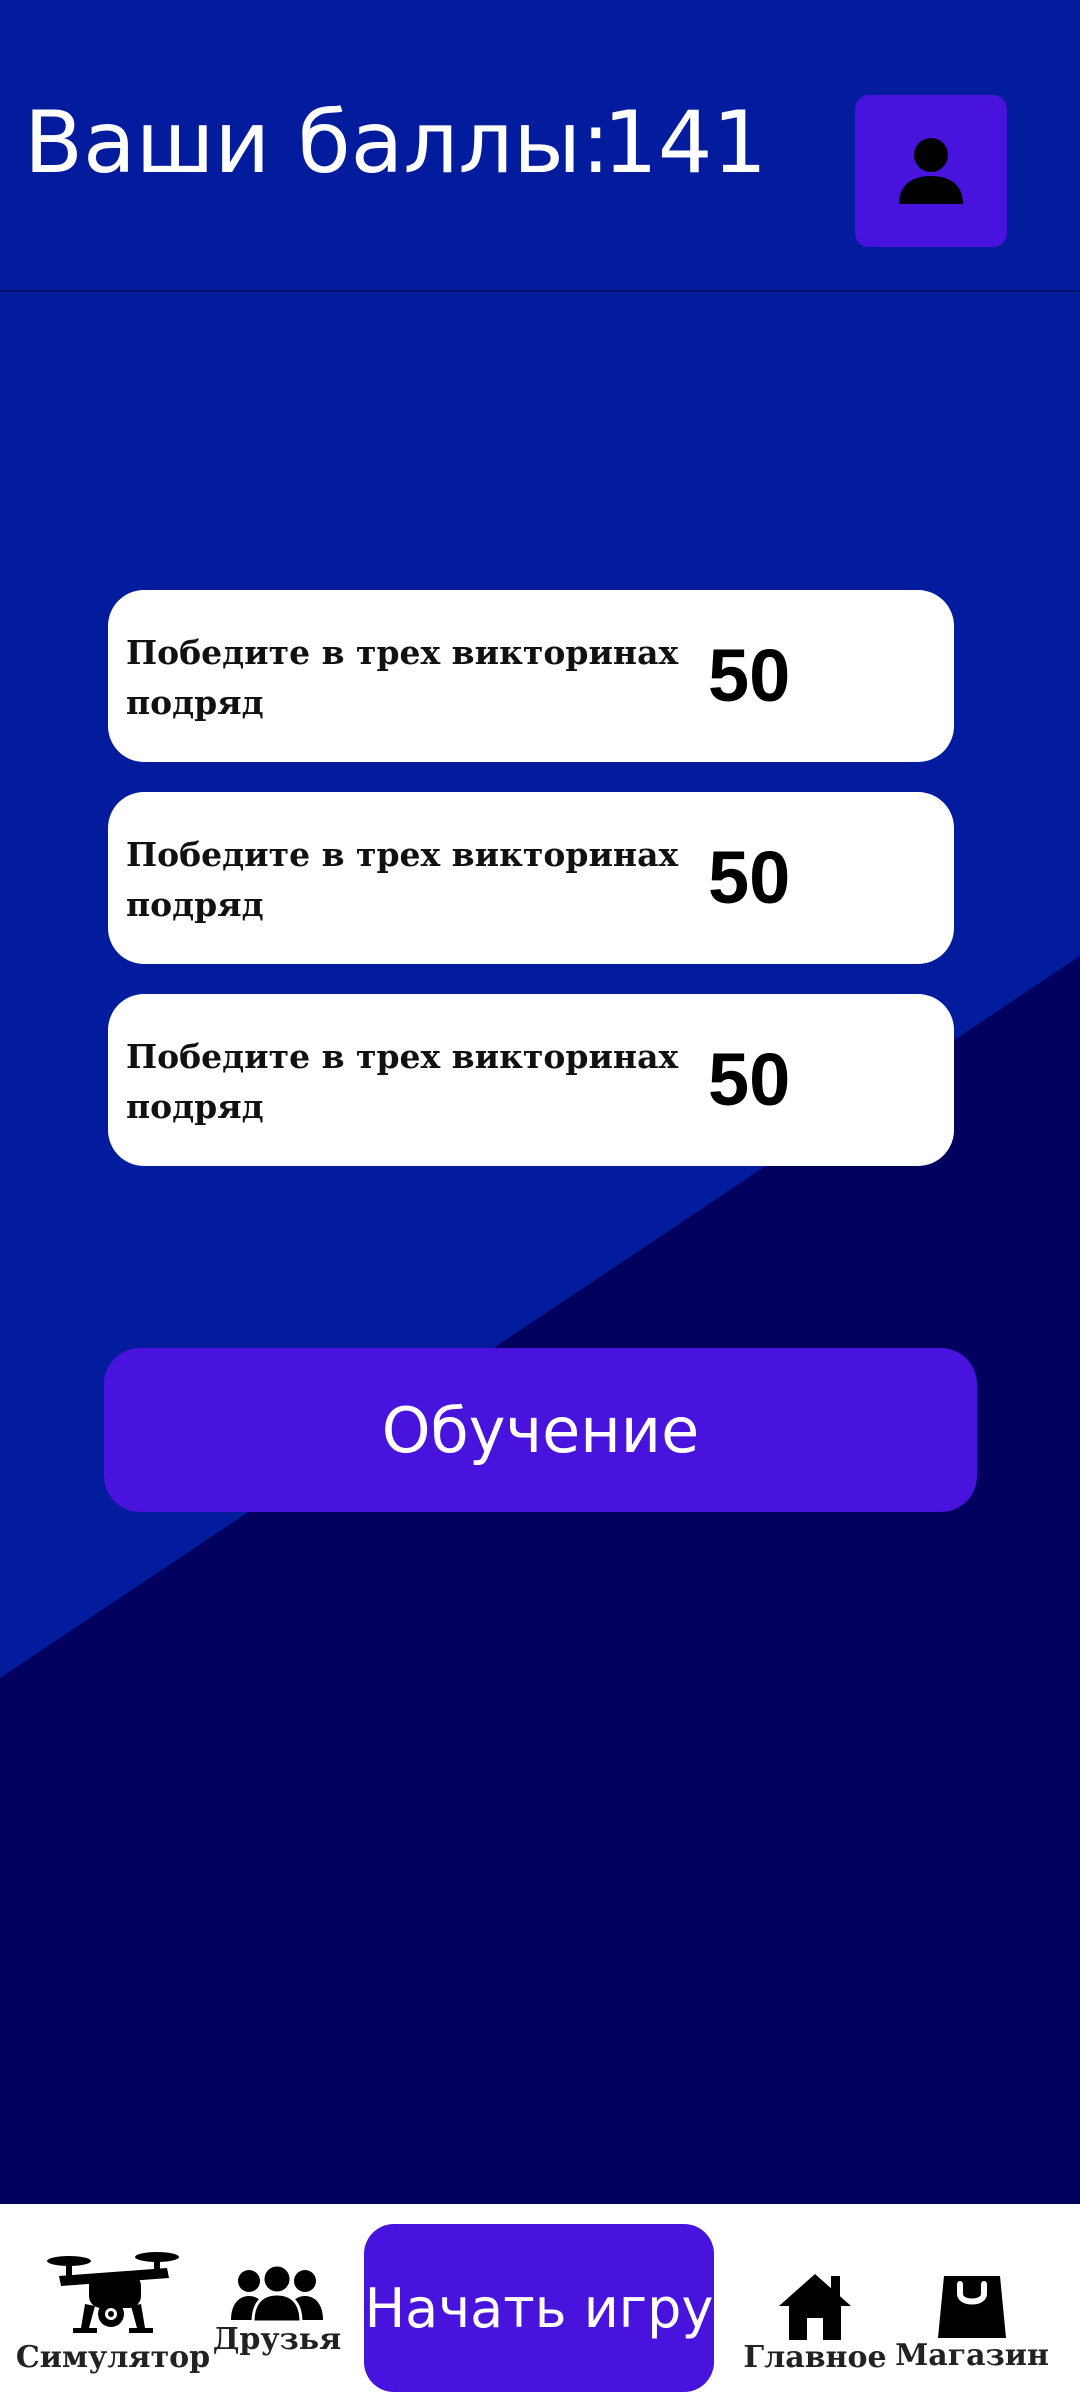  Describe the element at coordinates (277, 2293) in the screenshot. I see `friends-icon` at that location.